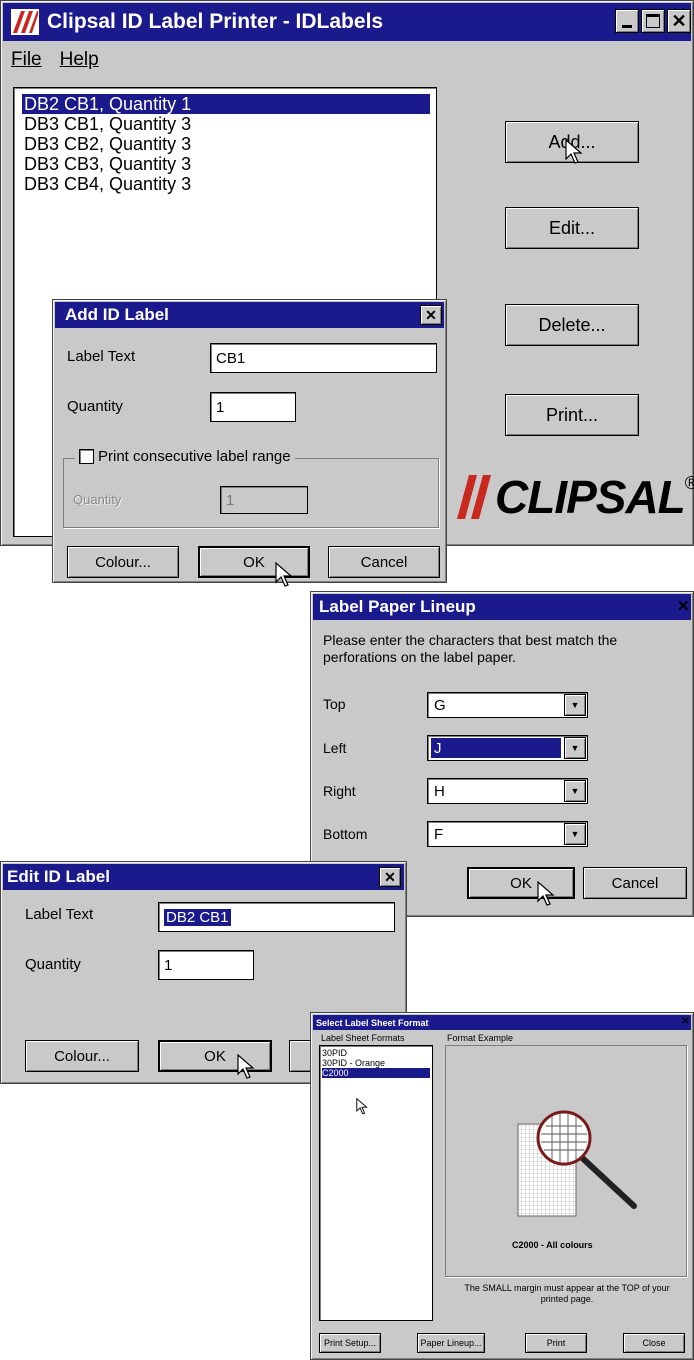 The width and height of the screenshot is (694, 1360). What do you see at coordinates (363, 1038) in the screenshot?
I see `formats-label: Label Sheet Formats` at bounding box center [363, 1038].